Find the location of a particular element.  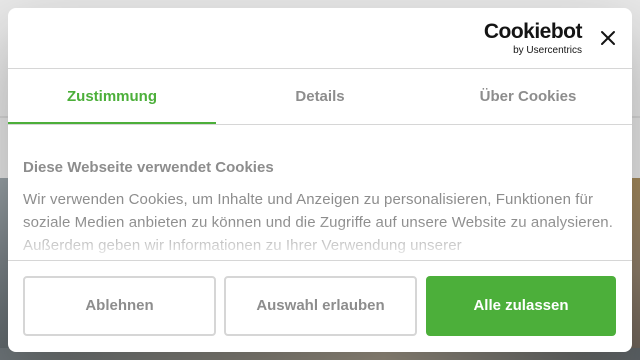

tab-label: Details is located at coordinates (320, 96).